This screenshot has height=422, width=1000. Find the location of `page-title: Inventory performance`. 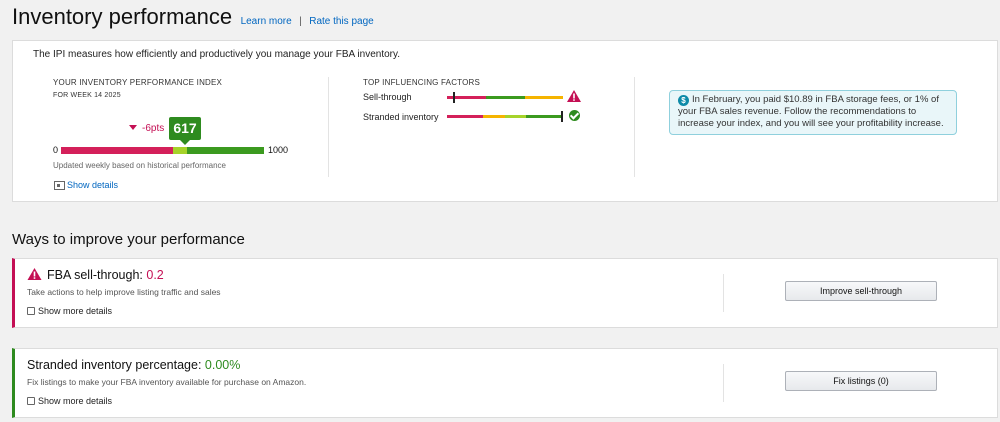

page-title: Inventory performance is located at coordinates (122, 16).